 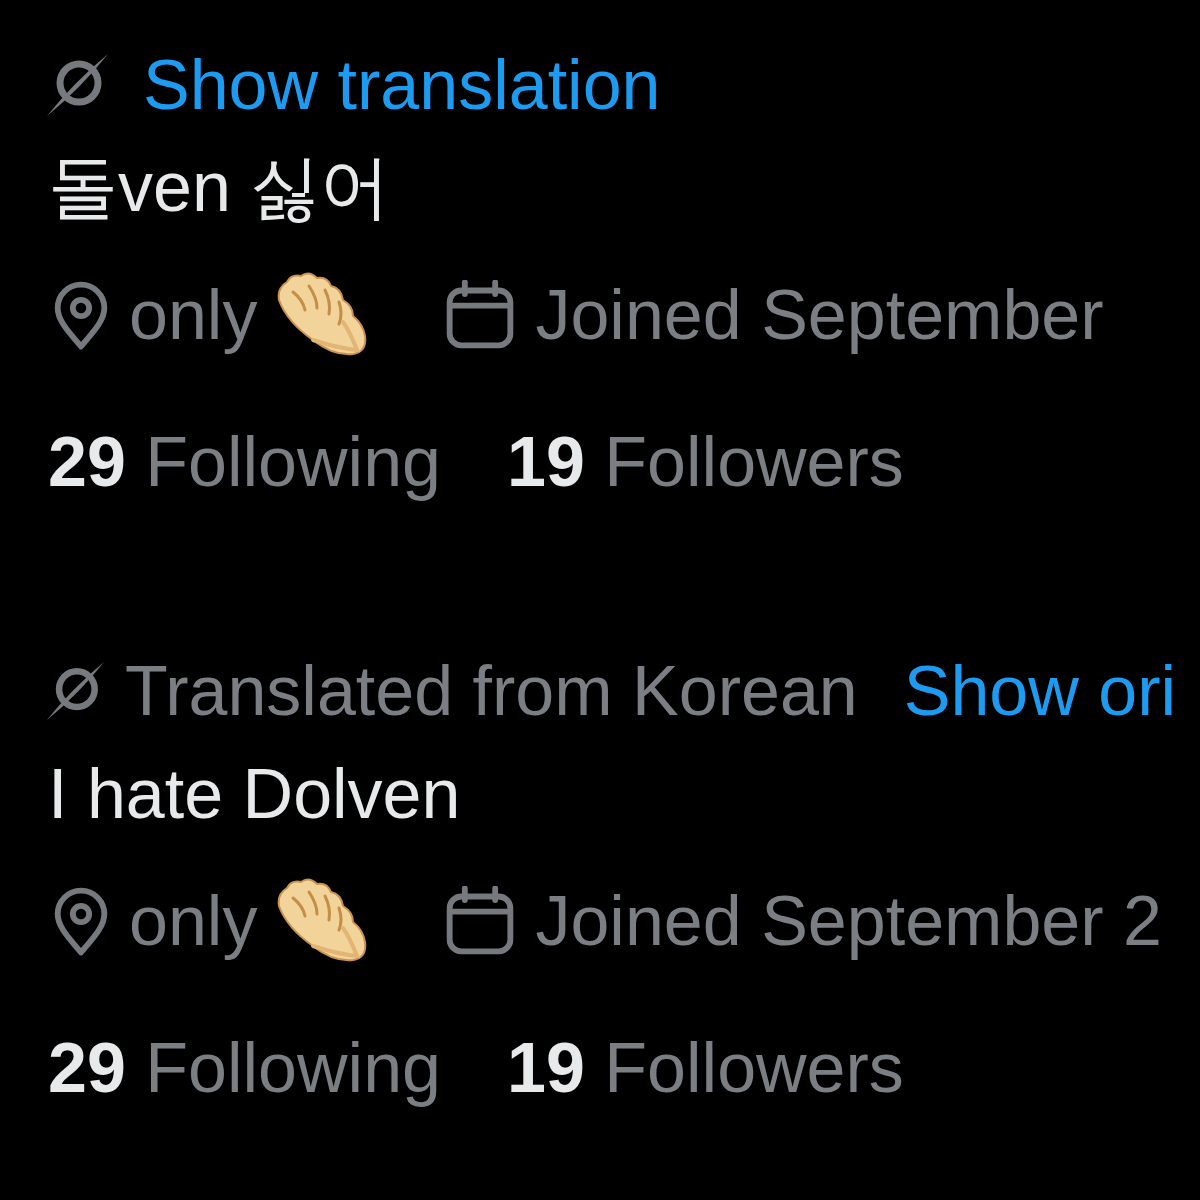 I want to click on show-translation-link: Show translation, so click(x=402, y=85).